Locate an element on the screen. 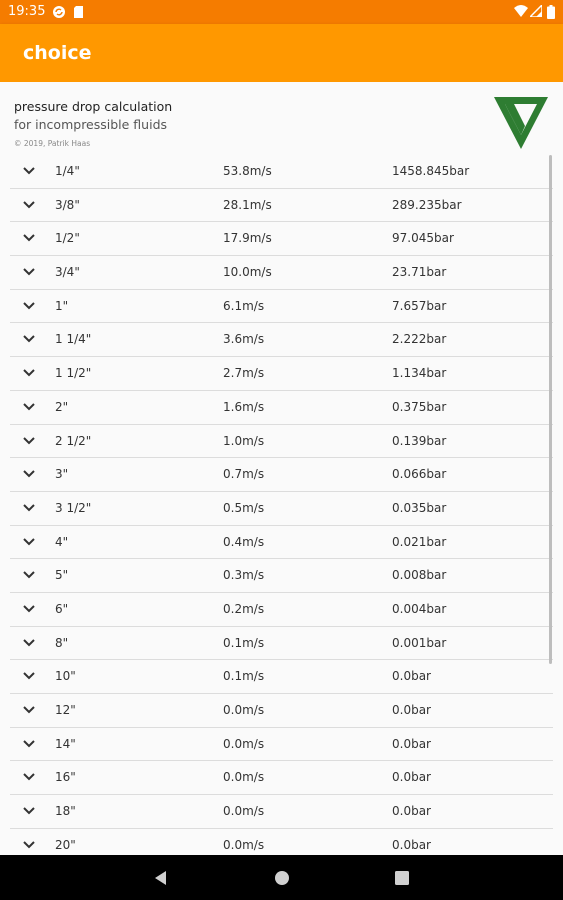  list-item: 1 1/4" 3.6m/s 2.222bar is located at coordinates (281, 340).